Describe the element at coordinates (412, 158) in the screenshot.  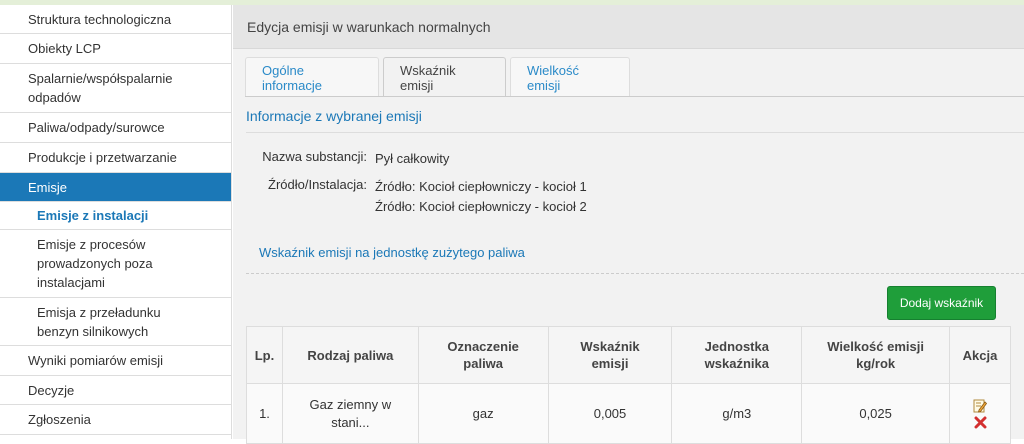
I see `substance-value: Pył całkowity` at that location.